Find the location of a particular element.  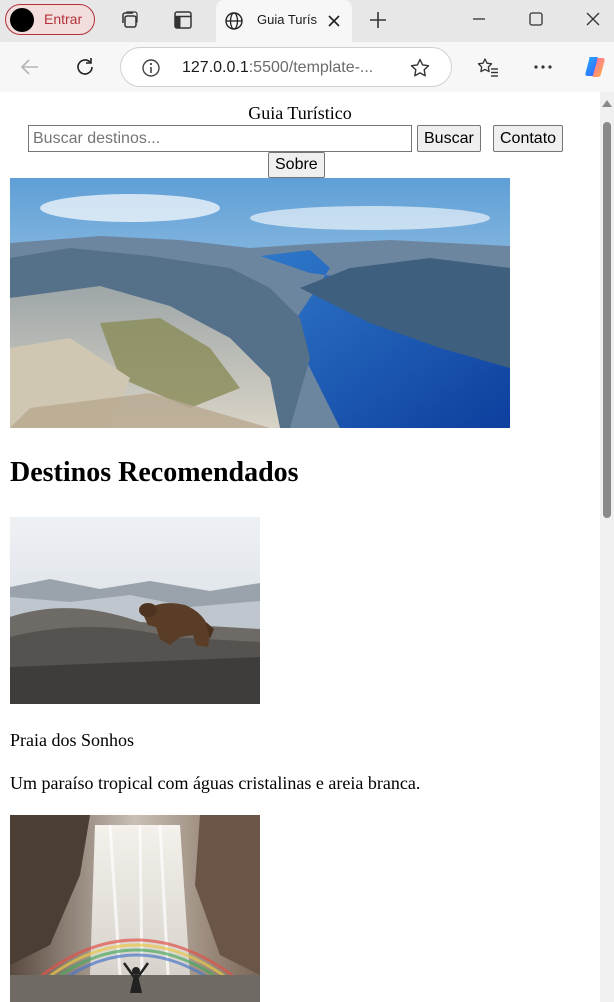

back-arrow-icon is located at coordinates (30, 67).